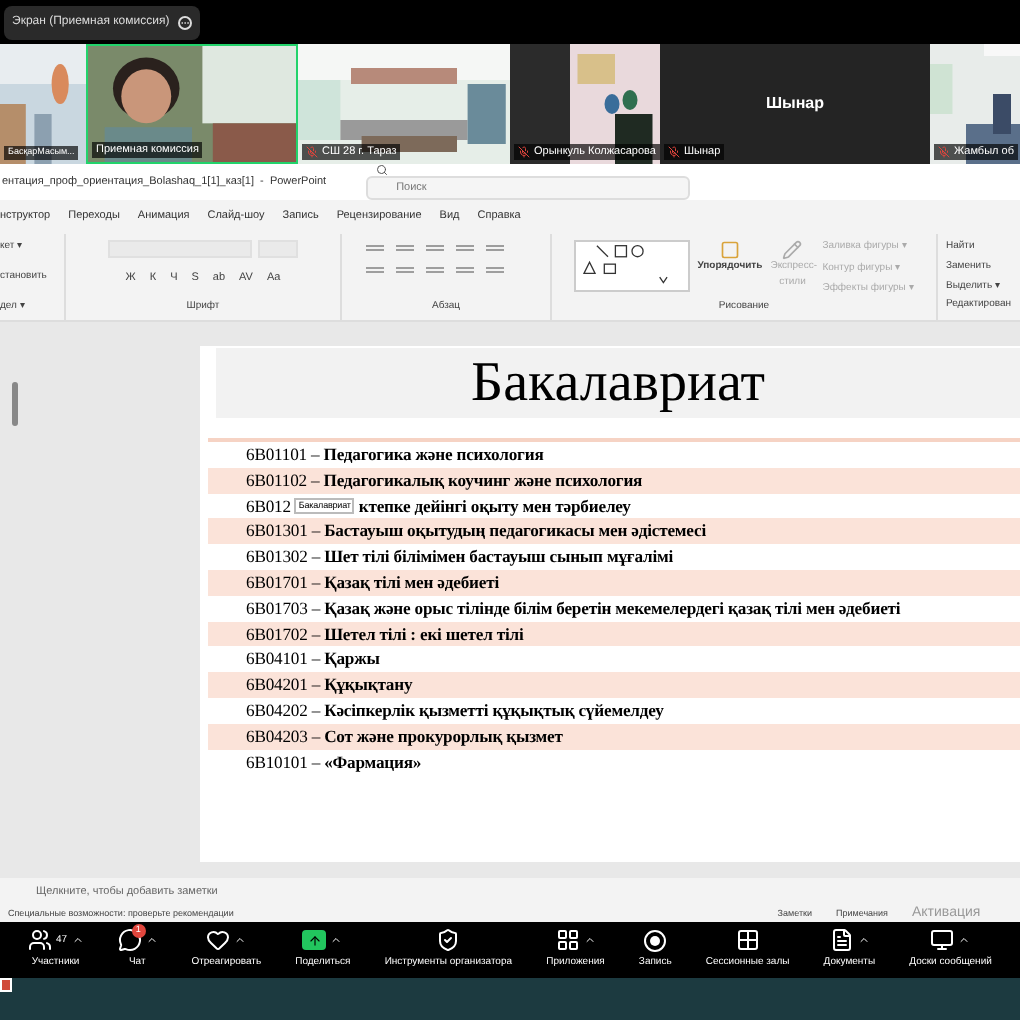 The height and width of the screenshot is (1020, 1020). Describe the element at coordinates (655, 940) in the screenshot. I see `record-icon` at that location.